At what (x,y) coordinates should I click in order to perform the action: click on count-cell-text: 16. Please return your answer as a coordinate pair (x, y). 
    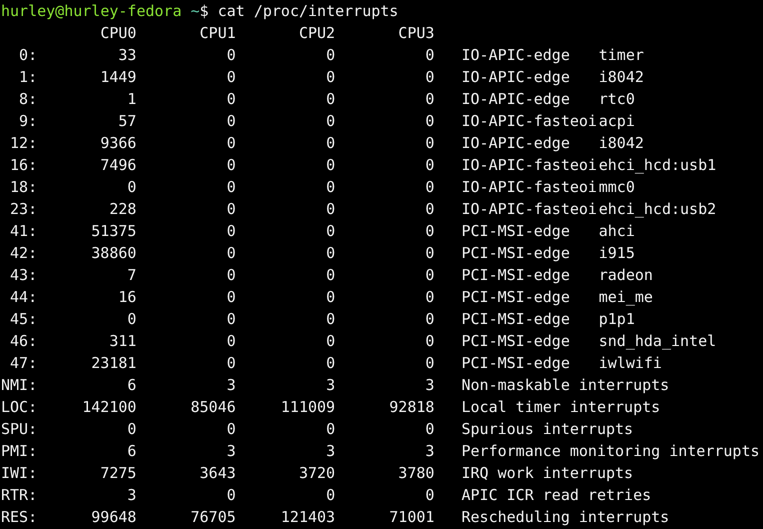
    Looking at the image, I should click on (126, 297).